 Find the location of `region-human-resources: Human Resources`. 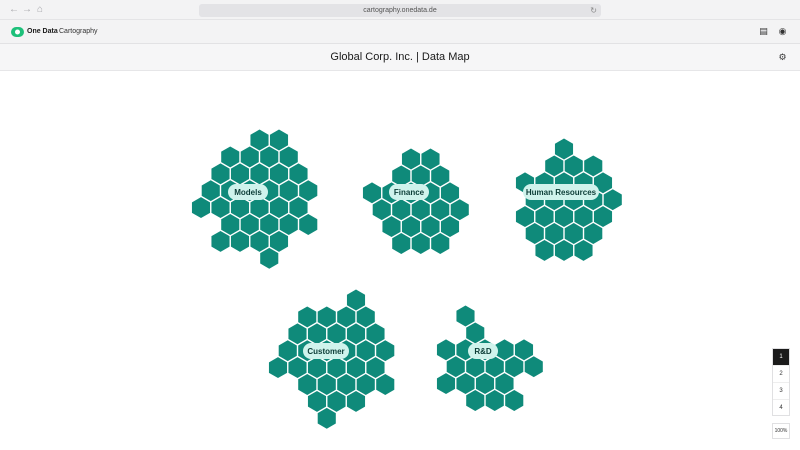

region-human-resources: Human Resources is located at coordinates (568, 199).